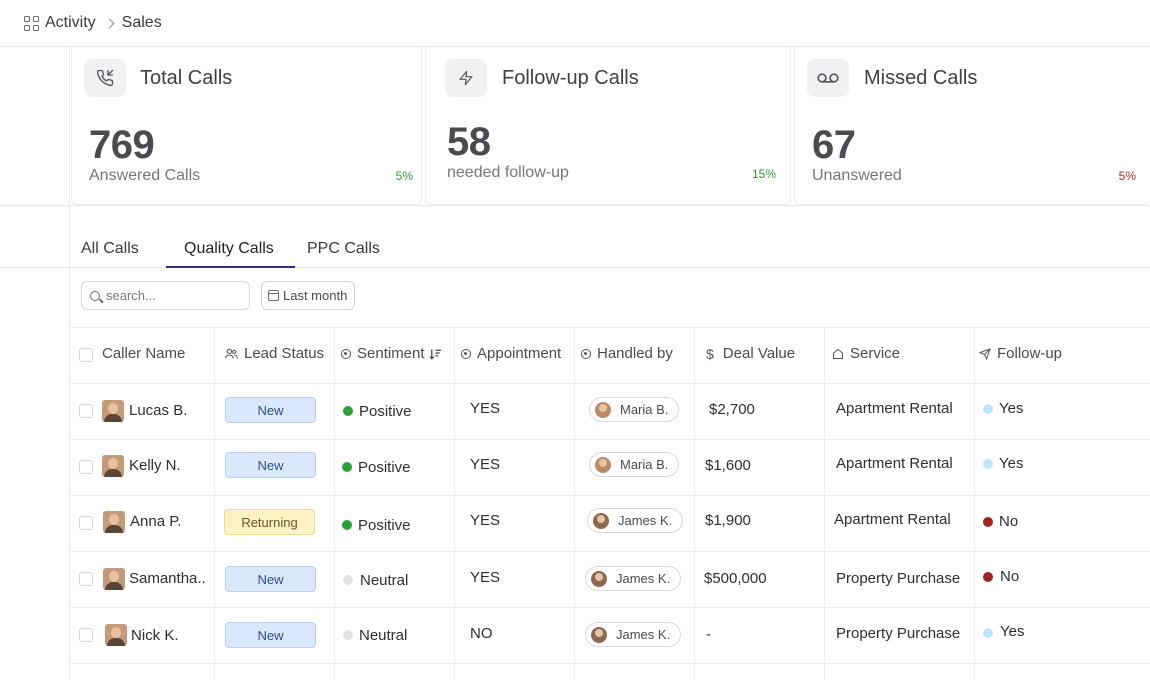 Image resolution: width=1150 pixels, height=680 pixels. I want to click on lightning-icon, so click(466, 78).